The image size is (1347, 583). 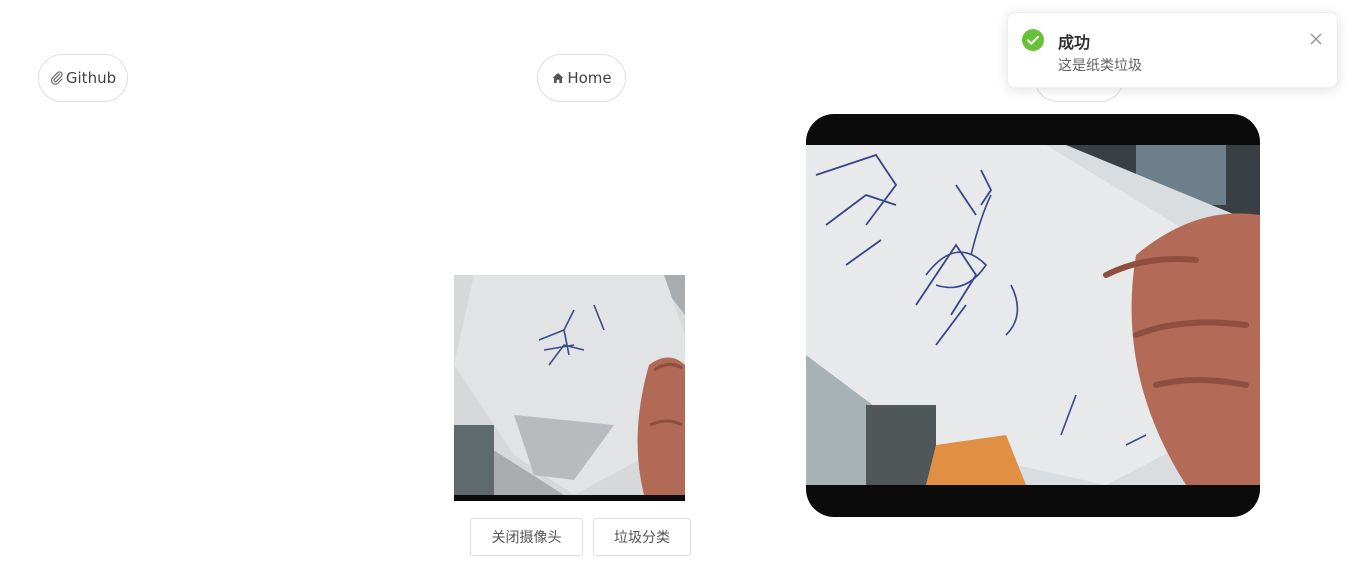 What do you see at coordinates (1316, 38) in the screenshot?
I see `close-icon` at bounding box center [1316, 38].